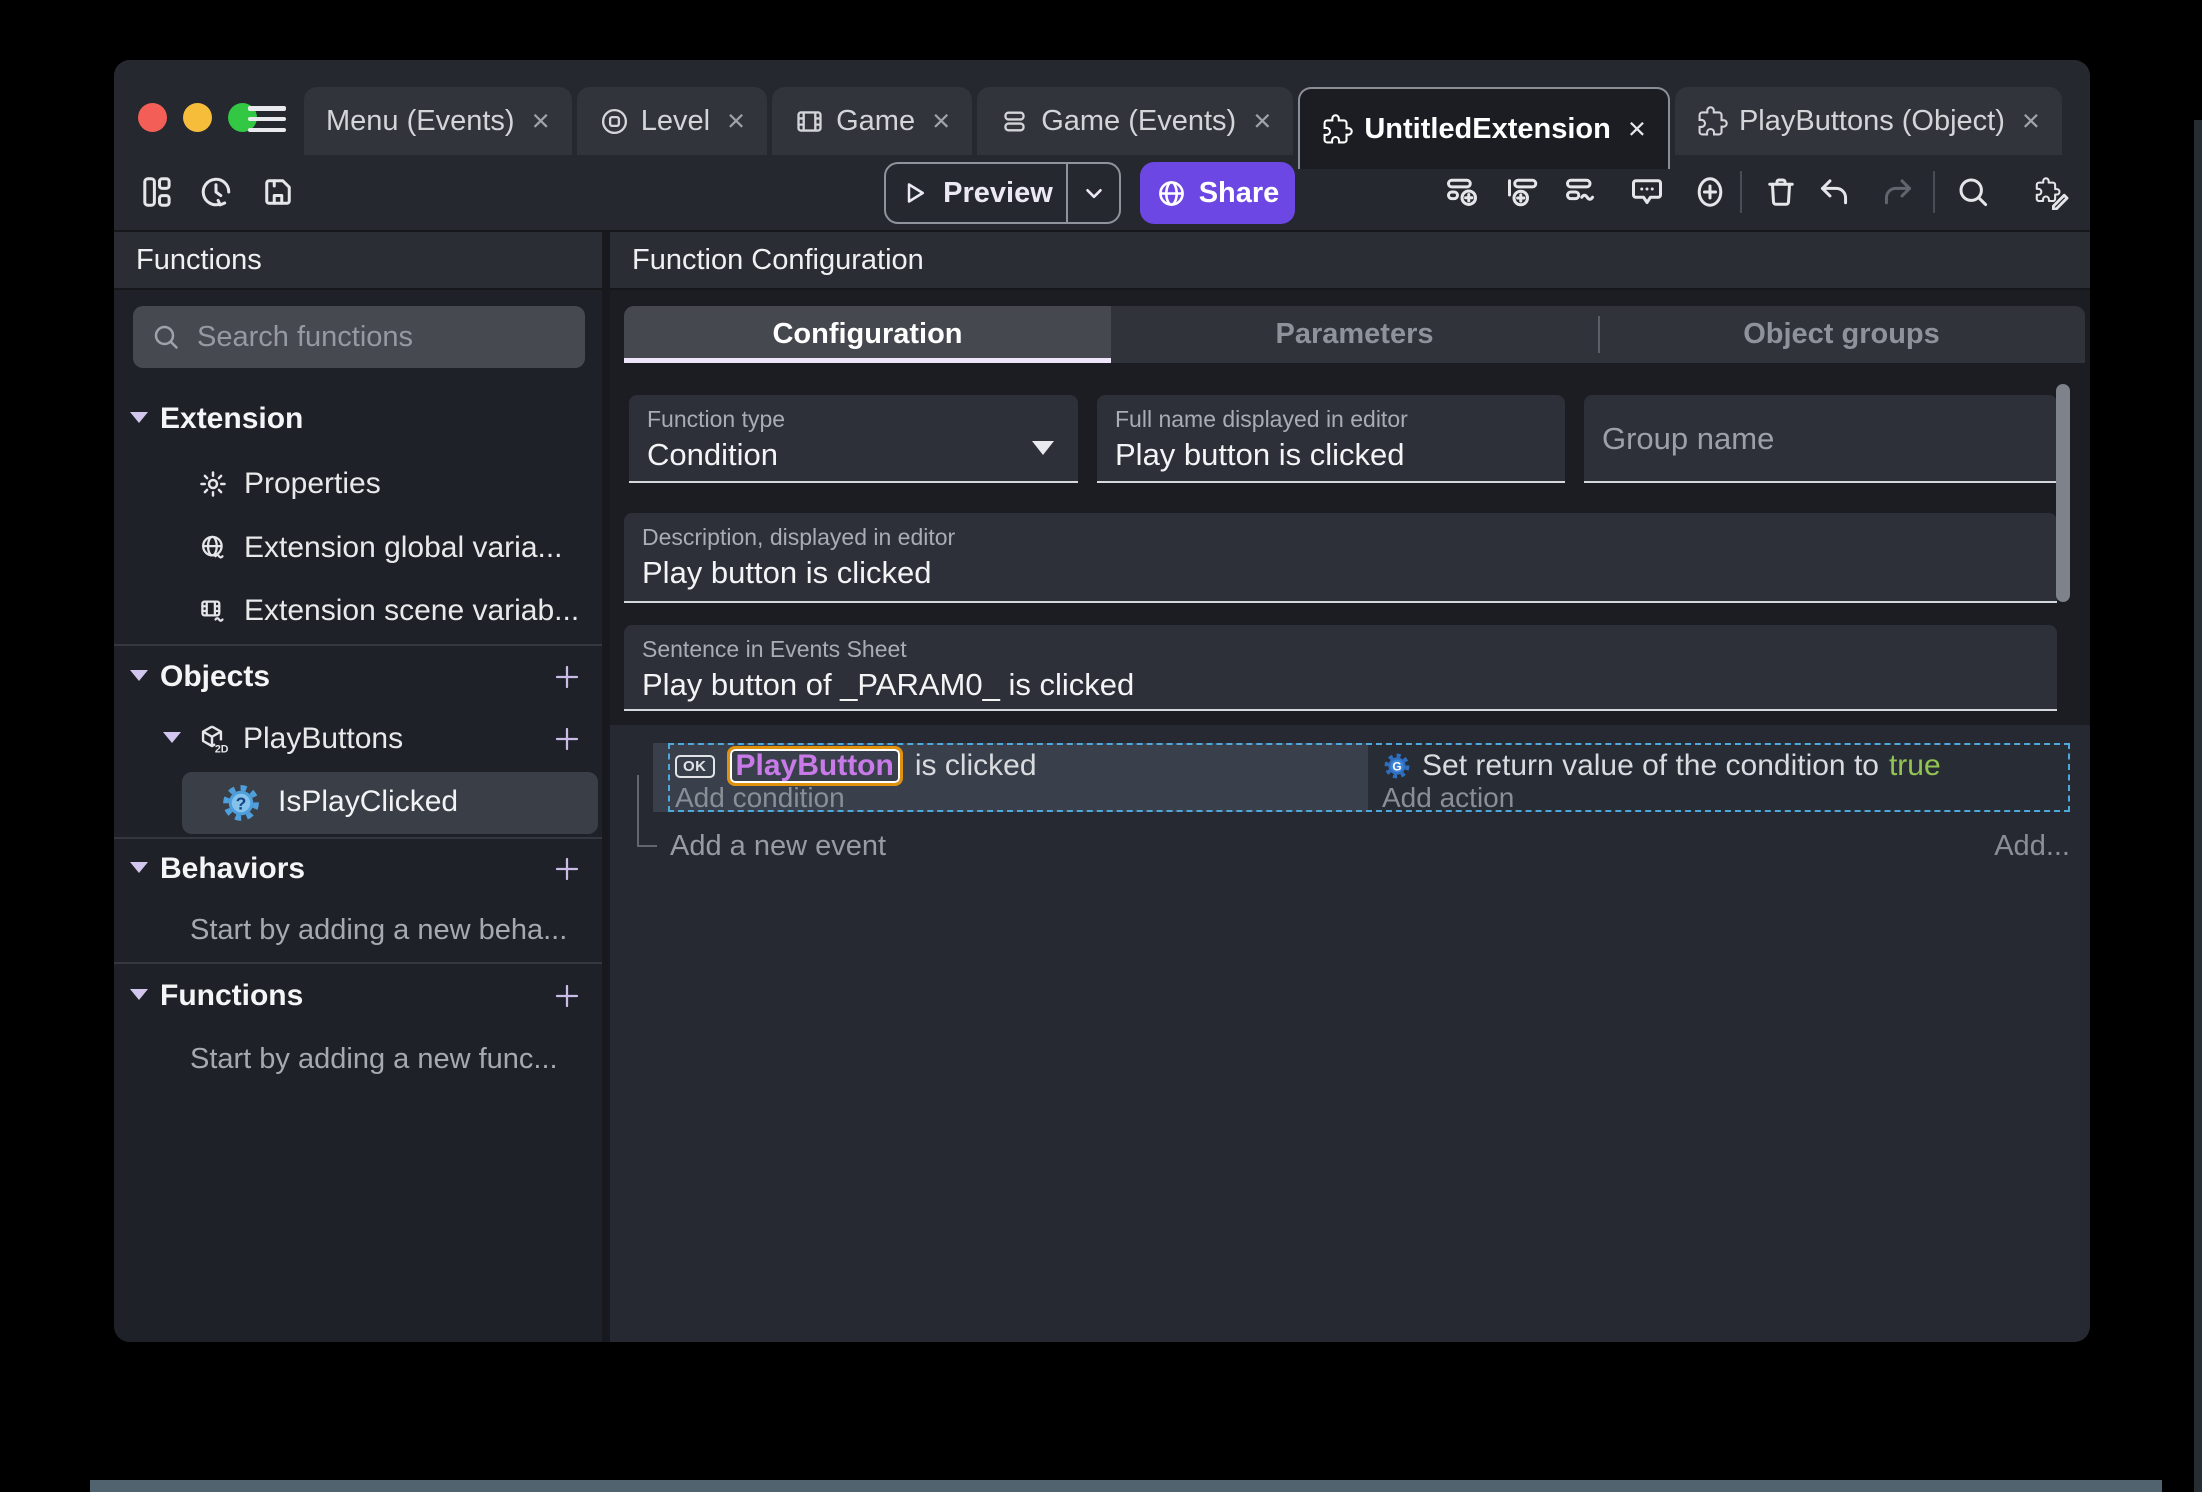 The height and width of the screenshot is (1492, 2202). I want to click on tab-label: Menu (Events), so click(420, 120).